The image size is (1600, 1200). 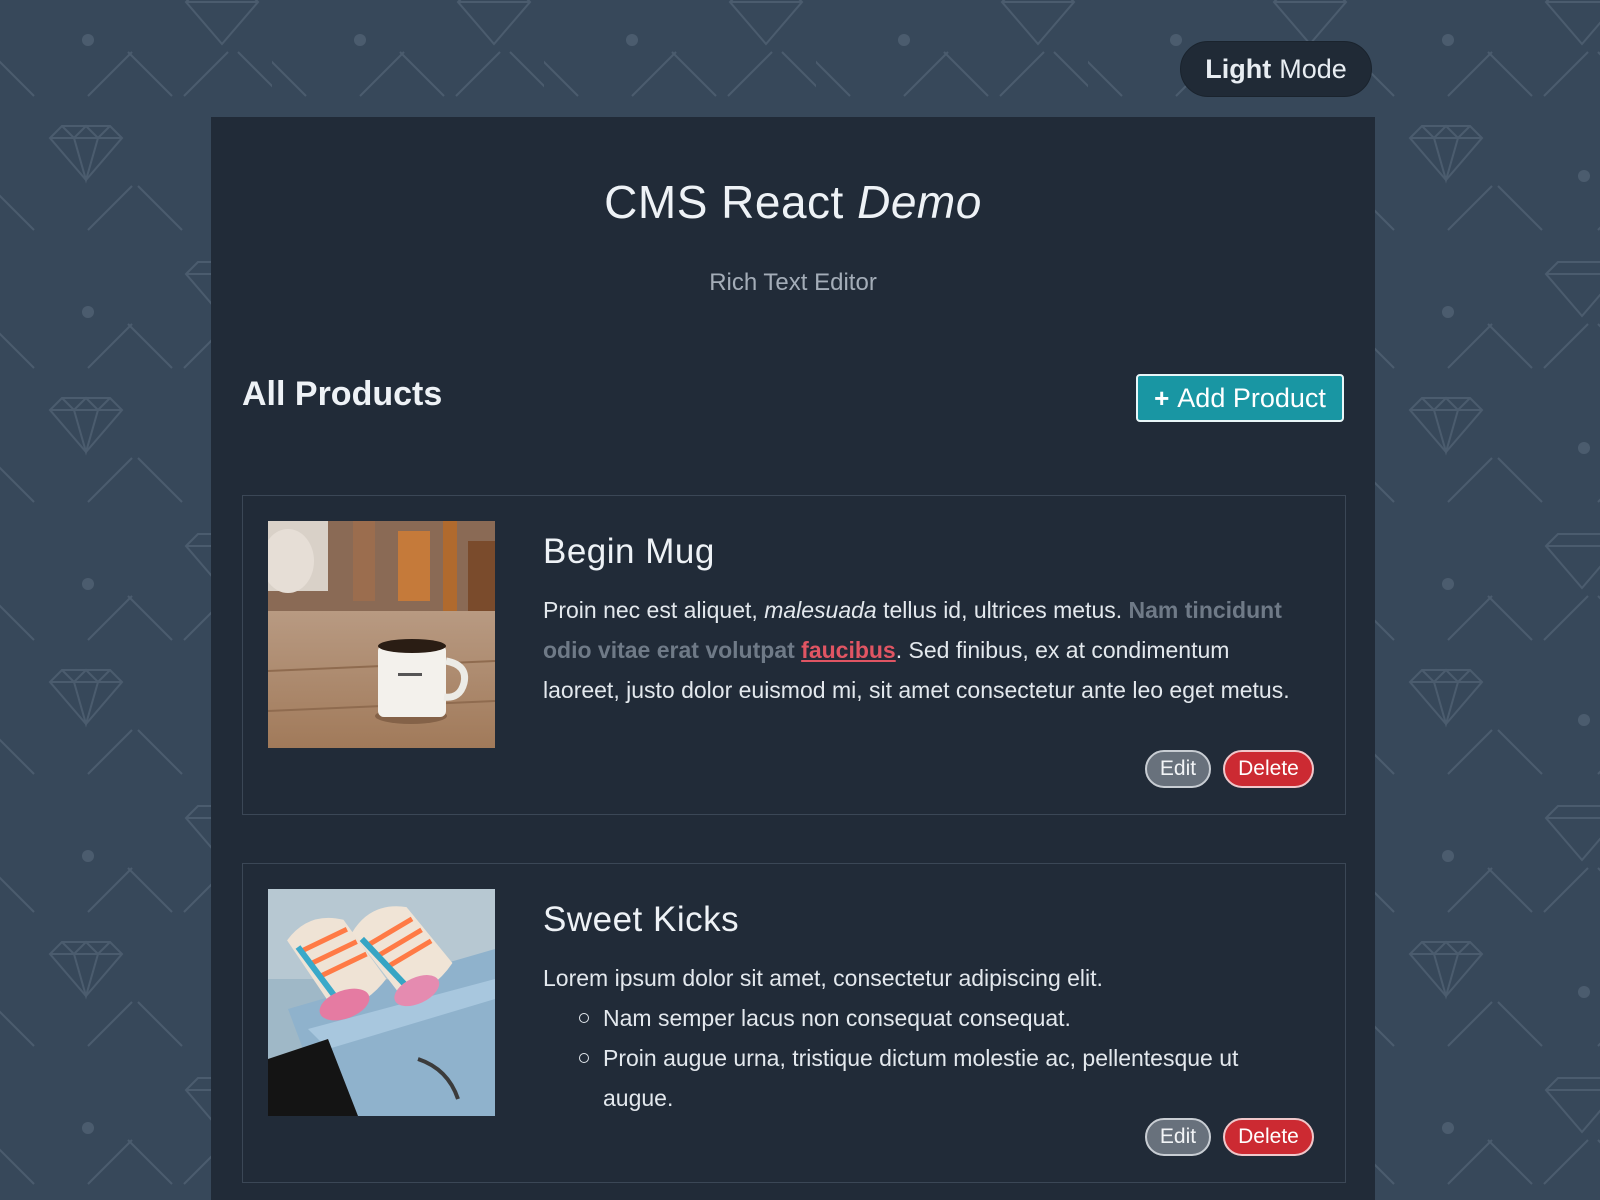 What do you see at coordinates (641, 919) in the screenshot?
I see `product-title: Sweet Kicks` at bounding box center [641, 919].